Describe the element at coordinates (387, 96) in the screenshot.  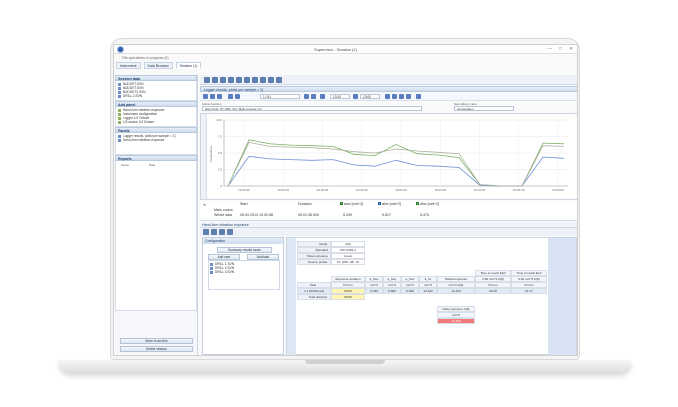
I see `sync-icon` at that location.